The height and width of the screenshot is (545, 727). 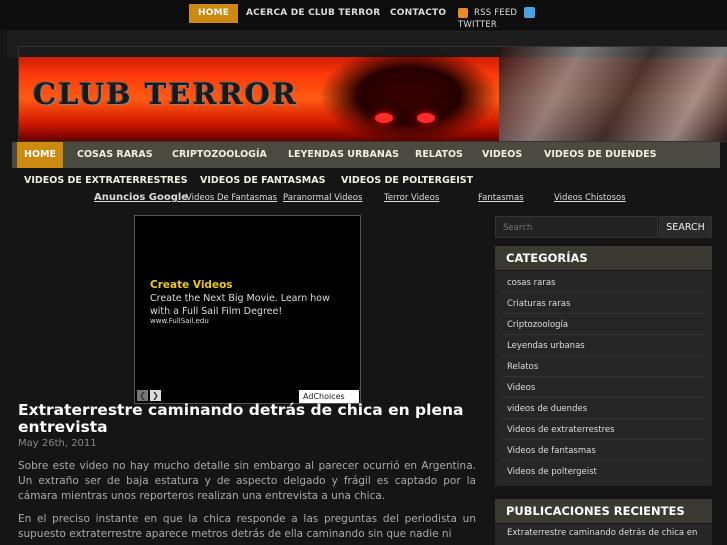 I want to click on category-item: Leyendas urbanas, so click(x=603, y=346).